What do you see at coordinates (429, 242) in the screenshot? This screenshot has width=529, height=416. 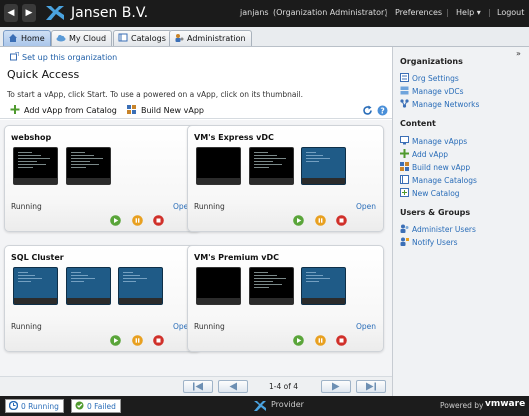 I see `sidebar-item-notify-users: Notify Users` at bounding box center [429, 242].